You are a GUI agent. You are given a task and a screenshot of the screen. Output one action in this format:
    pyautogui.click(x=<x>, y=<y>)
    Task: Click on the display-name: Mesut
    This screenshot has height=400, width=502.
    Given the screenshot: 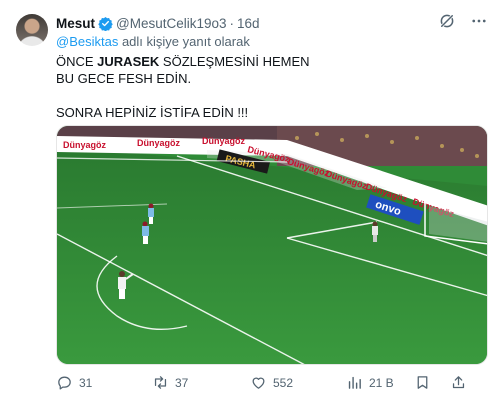 What is the action you would take?
    pyautogui.click(x=75, y=23)
    